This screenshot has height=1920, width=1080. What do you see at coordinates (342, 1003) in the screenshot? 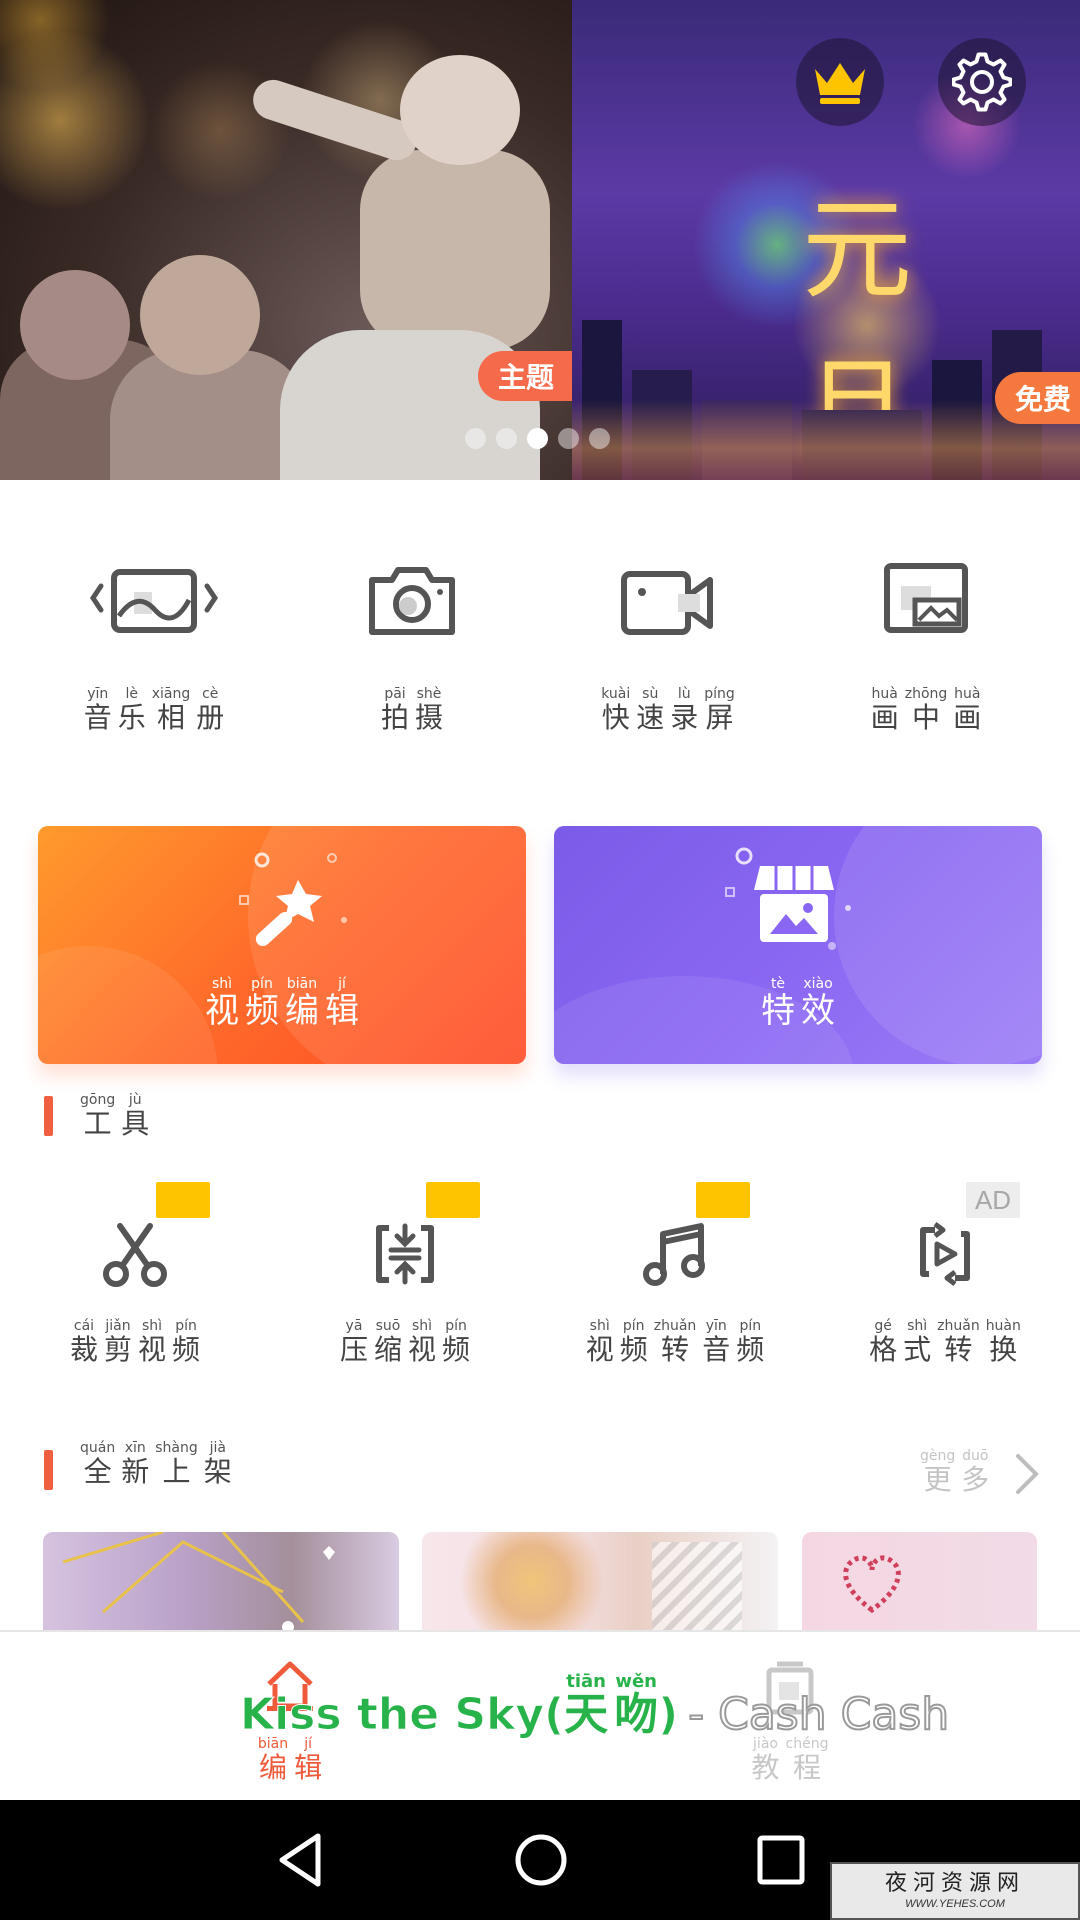
I see `label-char: jí 辑` at bounding box center [342, 1003].